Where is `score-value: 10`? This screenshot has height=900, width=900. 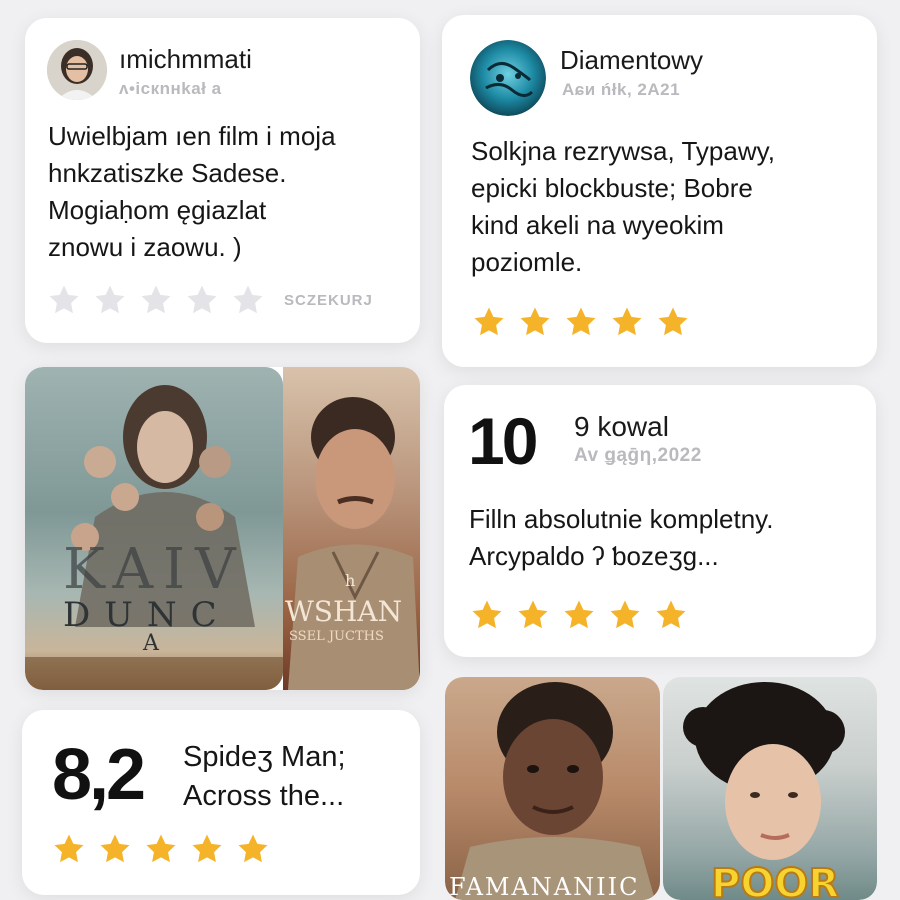 score-value: 10 is located at coordinates (503, 441).